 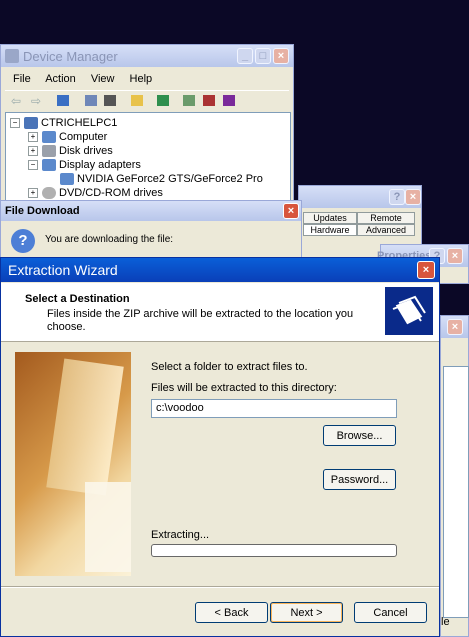 What do you see at coordinates (231, 612) in the screenshot?
I see `back-button: < Back` at bounding box center [231, 612].